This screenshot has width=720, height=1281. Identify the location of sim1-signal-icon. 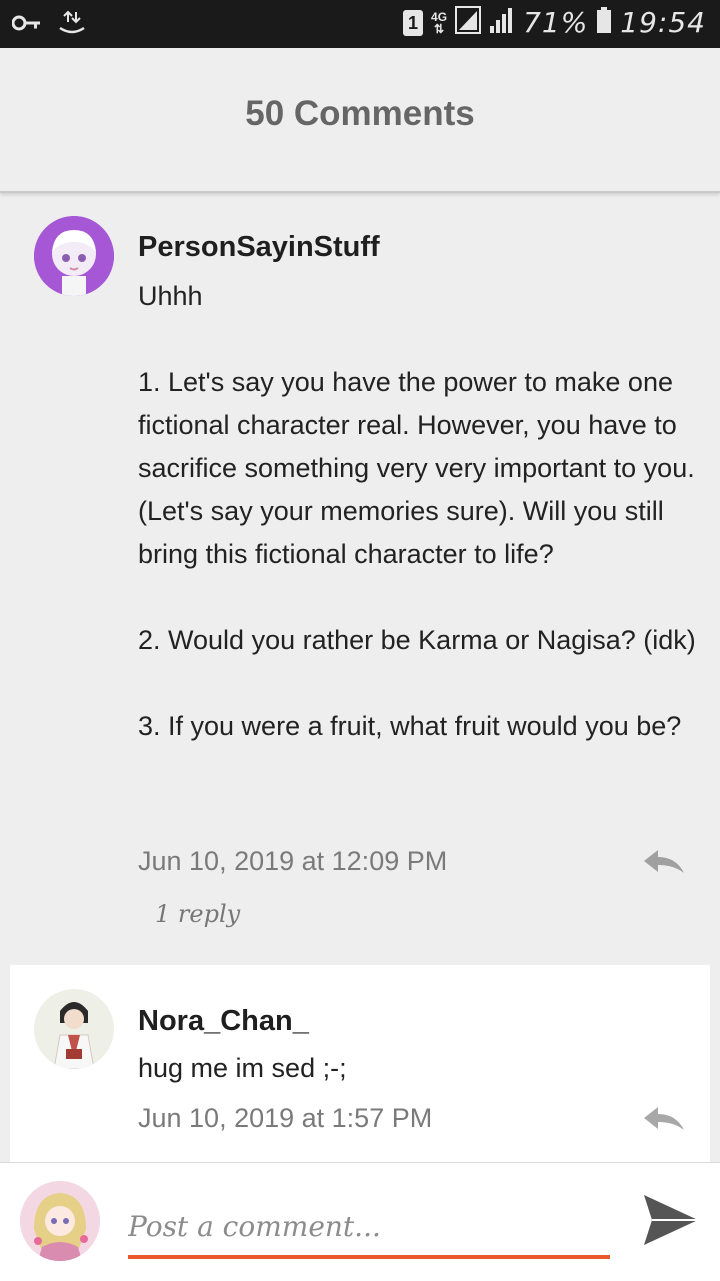
(468, 22).